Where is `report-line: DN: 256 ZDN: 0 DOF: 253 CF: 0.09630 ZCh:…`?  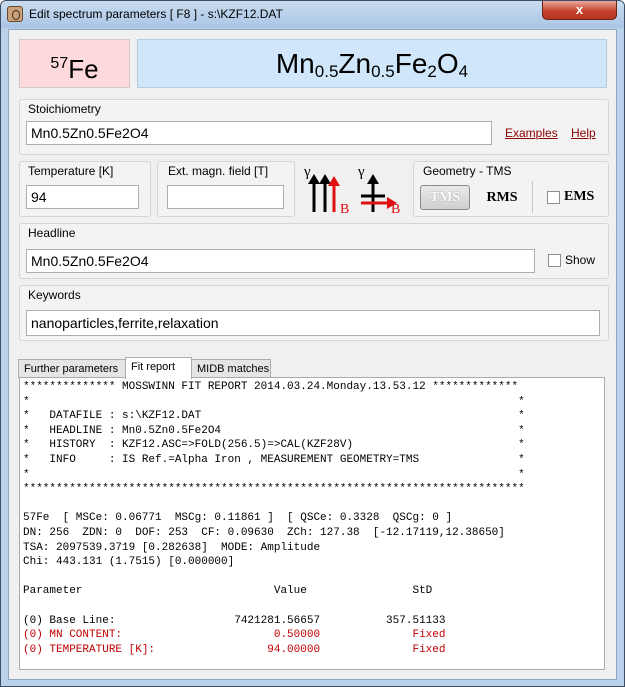
report-line: DN: 256 ZDN: 0 DOF: 253 CF: 0.09630 ZCh:… is located at coordinates (264, 532).